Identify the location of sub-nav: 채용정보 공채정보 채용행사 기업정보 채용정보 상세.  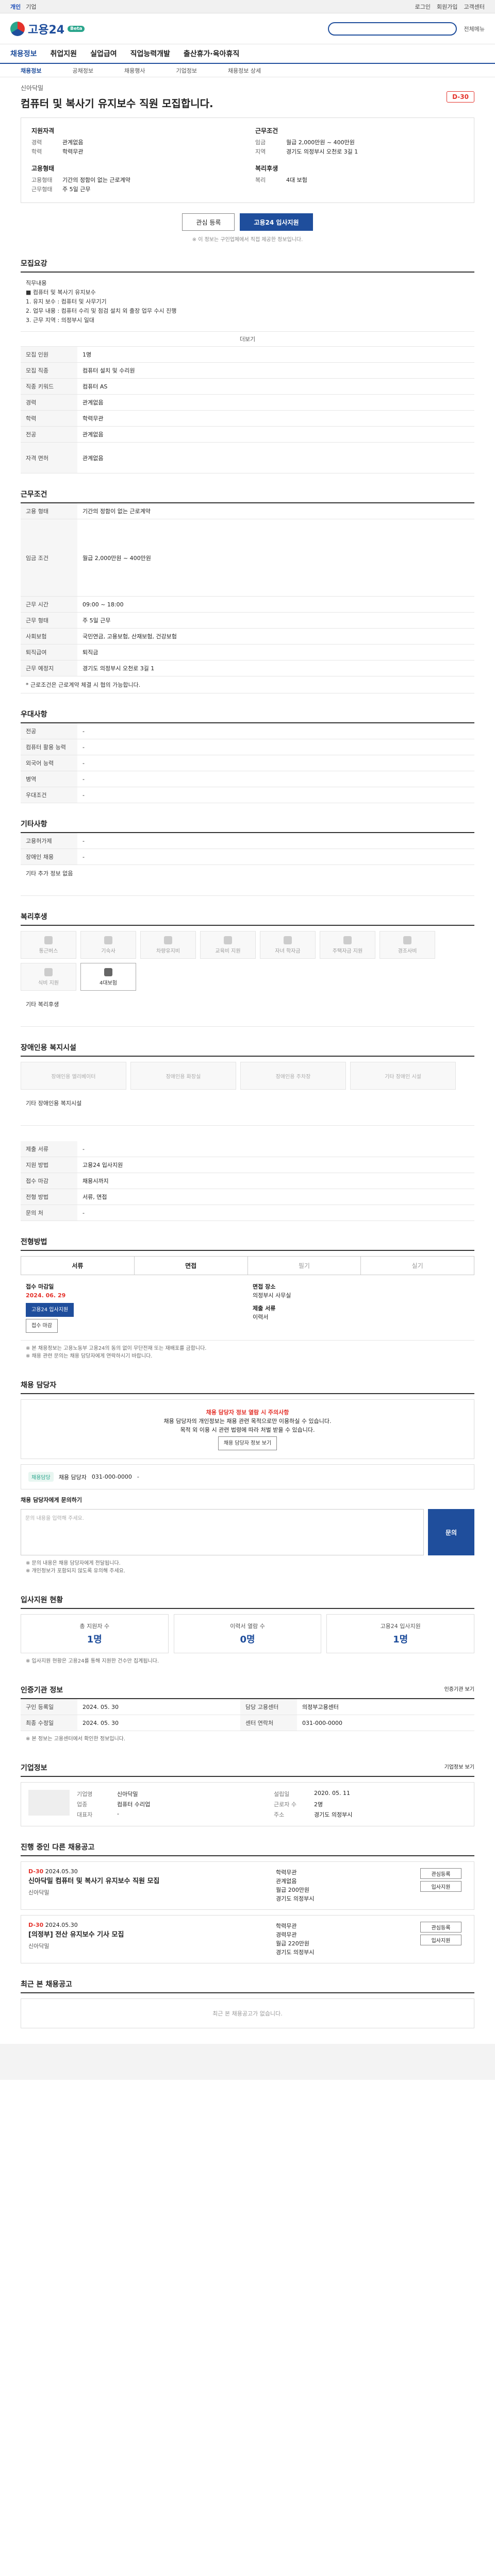
(247, 70).